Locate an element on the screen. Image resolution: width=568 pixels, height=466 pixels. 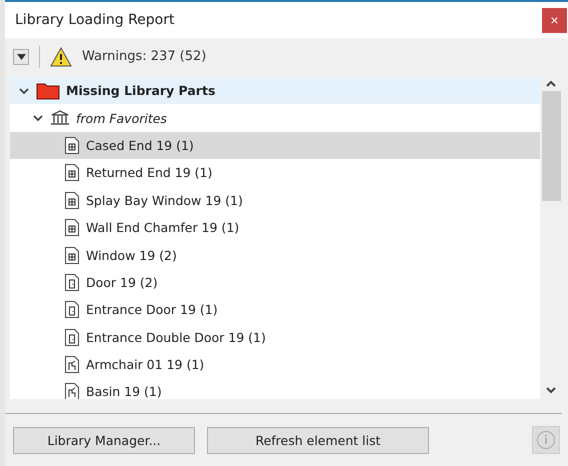
folder-icon is located at coordinates (48, 91).